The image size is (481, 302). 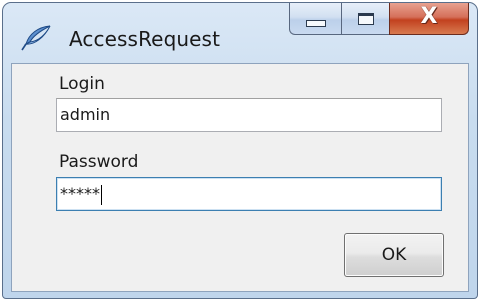 I want to click on password-label: Password, so click(x=99, y=162).